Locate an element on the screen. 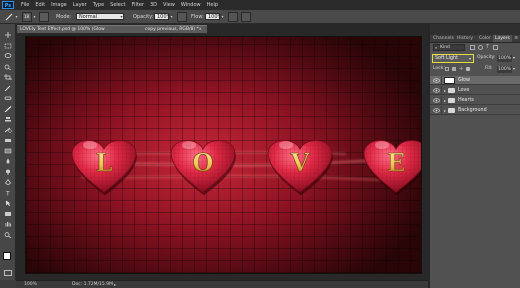 The height and width of the screenshot is (288, 520). eraser-tool-icon is located at coordinates (8, 140).